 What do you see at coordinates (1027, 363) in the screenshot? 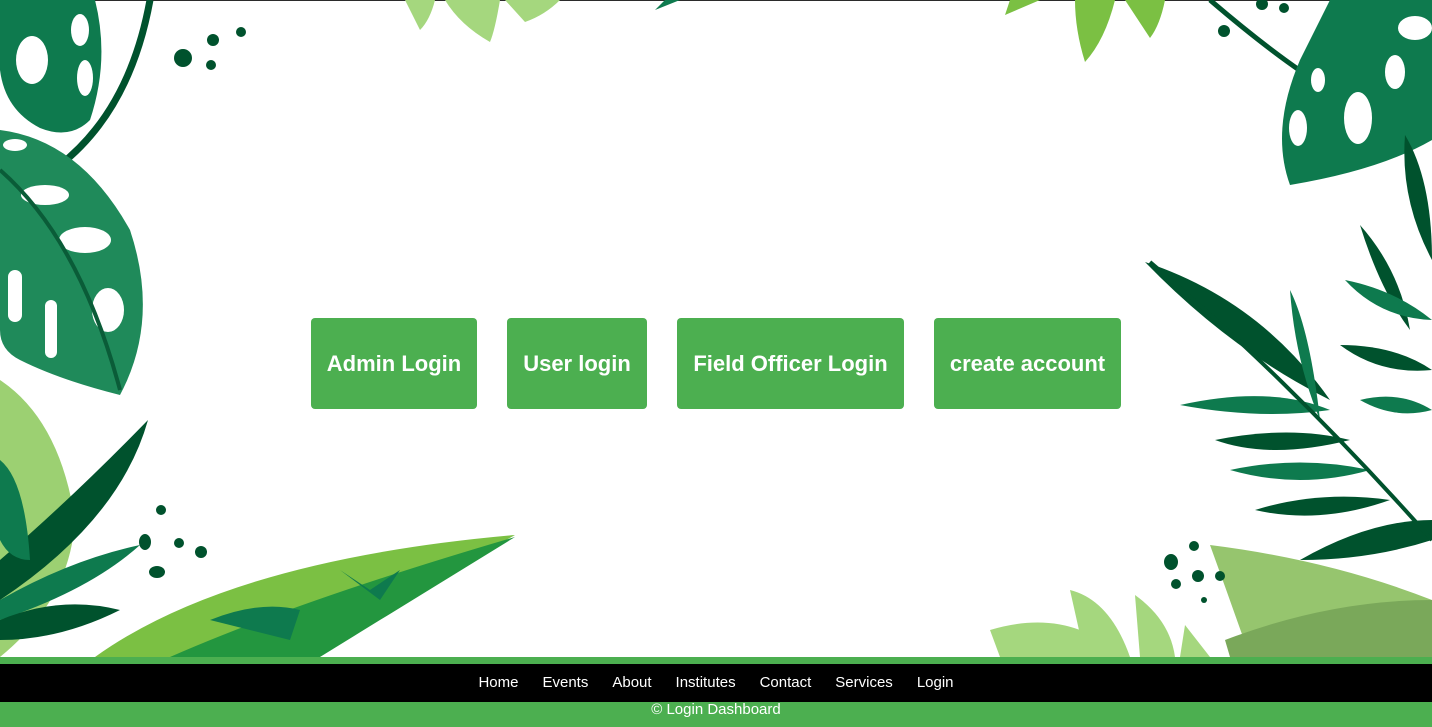
I see `create-account-button: create account` at bounding box center [1027, 363].